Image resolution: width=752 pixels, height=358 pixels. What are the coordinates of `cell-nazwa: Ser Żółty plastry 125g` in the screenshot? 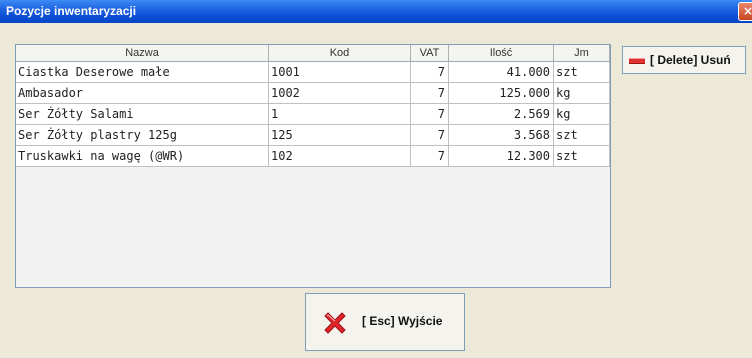 It's located at (142, 135).